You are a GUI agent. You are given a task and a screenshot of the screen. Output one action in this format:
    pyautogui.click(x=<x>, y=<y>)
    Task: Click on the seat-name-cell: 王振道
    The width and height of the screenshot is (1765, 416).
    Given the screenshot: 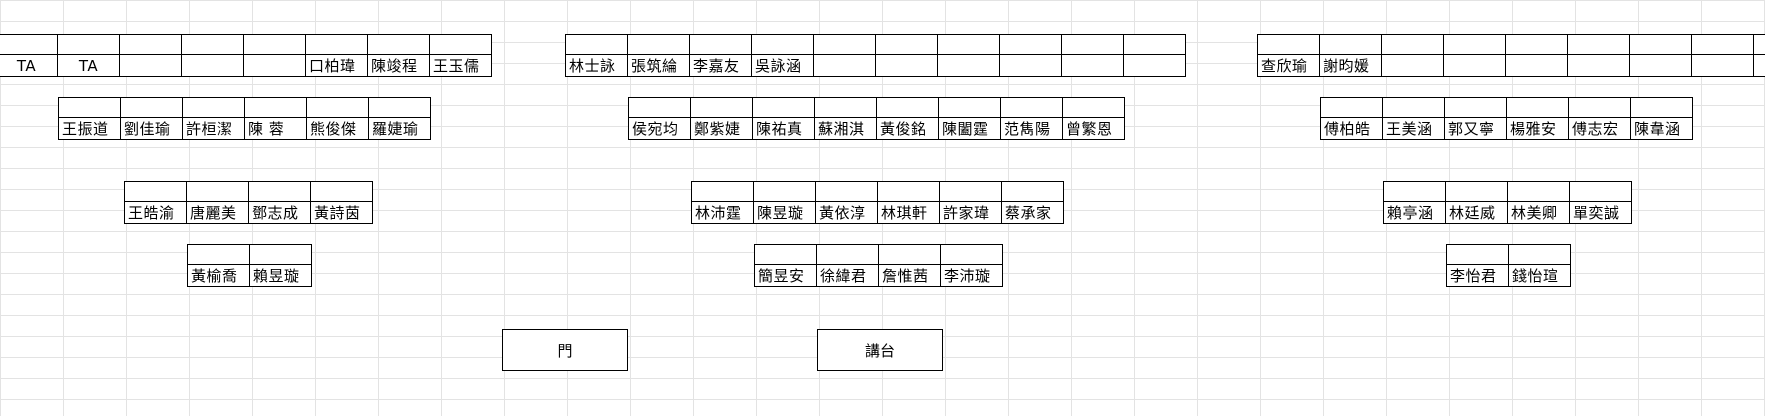 What is the action you would take?
    pyautogui.click(x=89, y=128)
    